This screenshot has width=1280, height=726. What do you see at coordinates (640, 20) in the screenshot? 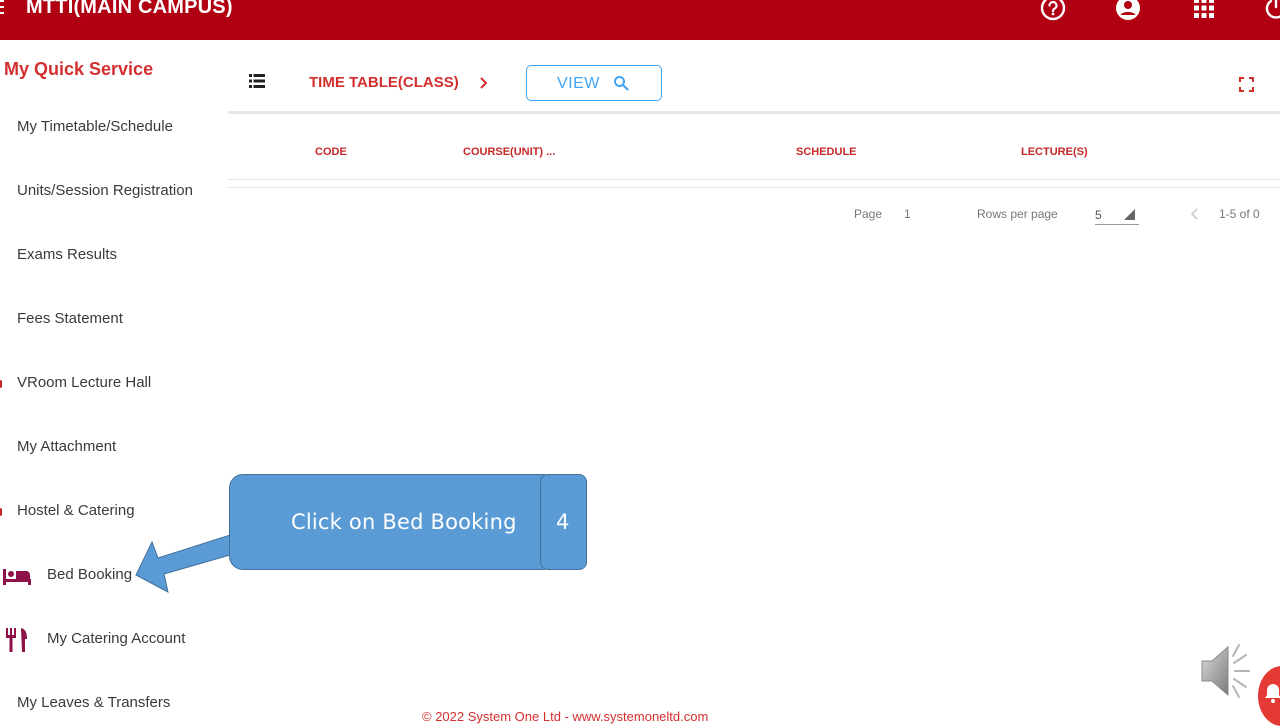
I see `top-app-bar: MTTI(MAIN CAMPUS)` at bounding box center [640, 20].